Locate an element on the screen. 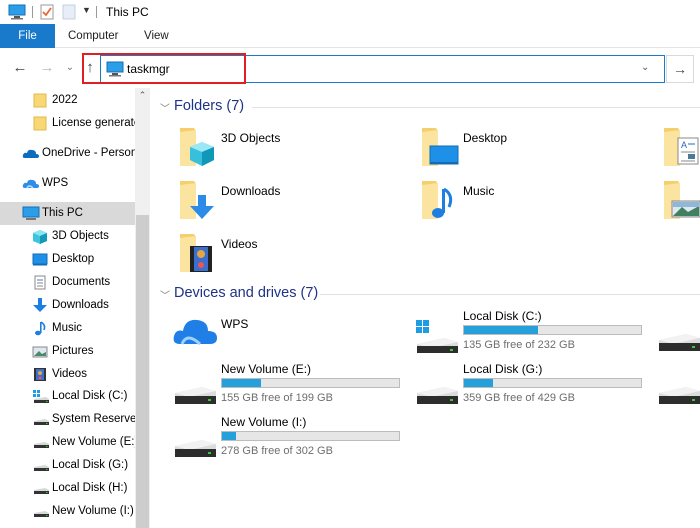  sidebar-item-label: 2022 is located at coordinates (65, 100).